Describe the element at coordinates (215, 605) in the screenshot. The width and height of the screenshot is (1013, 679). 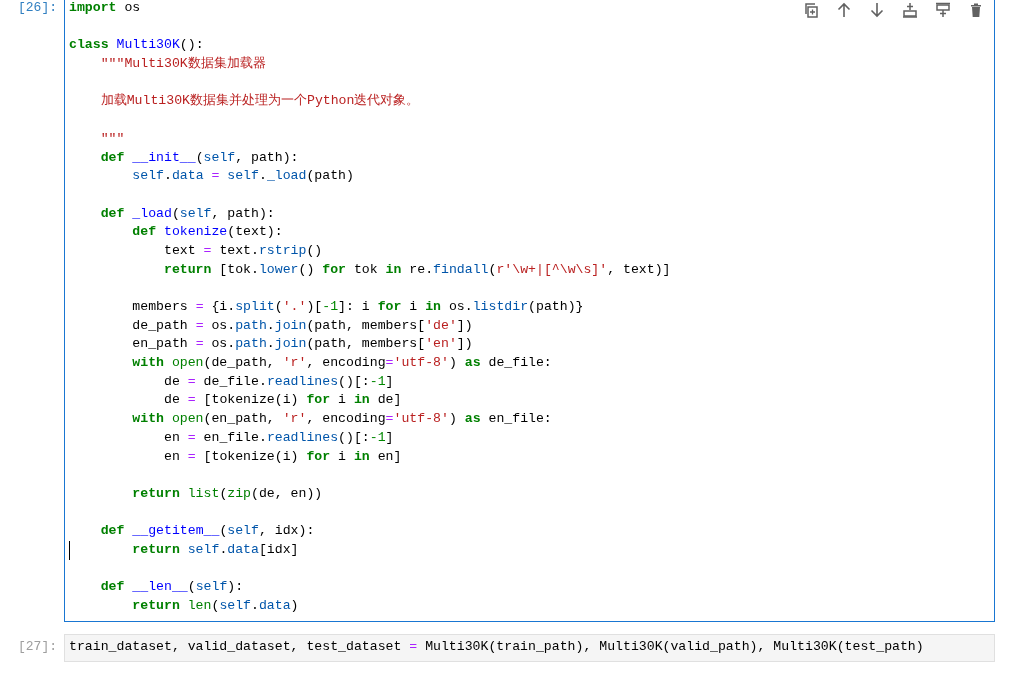
I see `code-line: return len(self.data)` at that location.